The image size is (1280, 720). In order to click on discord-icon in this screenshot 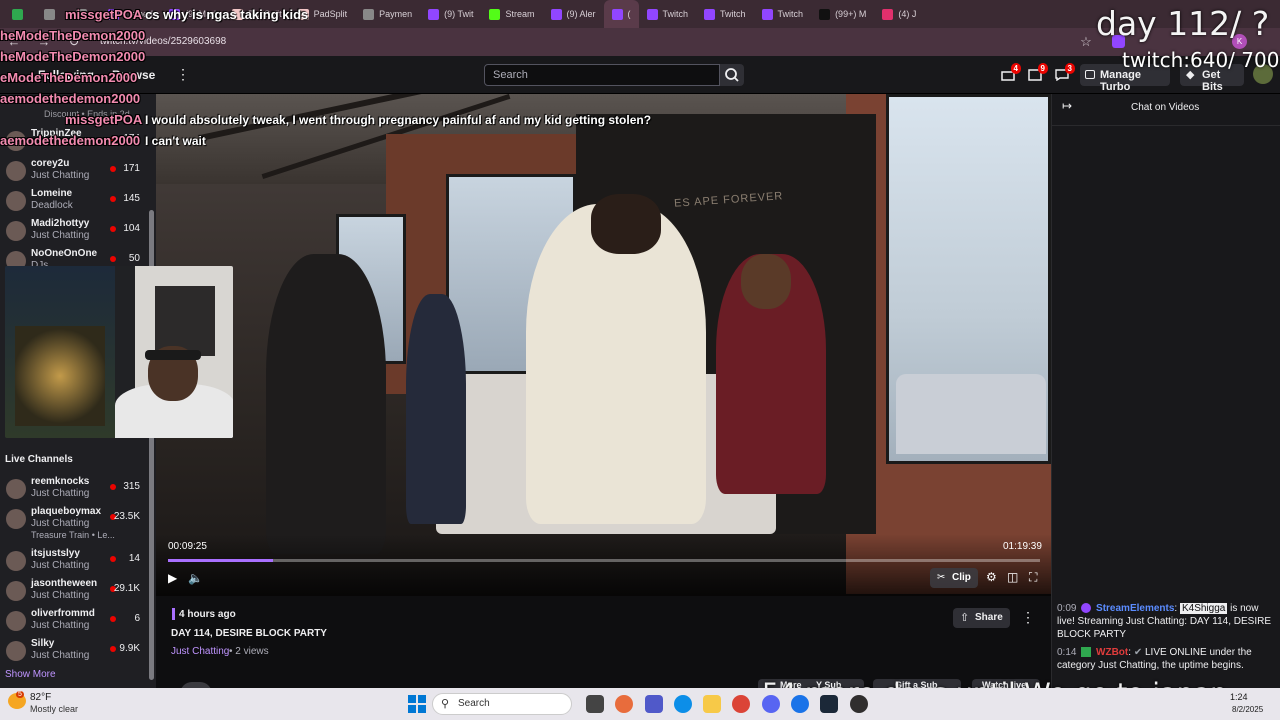, I will do `click(771, 704)`.